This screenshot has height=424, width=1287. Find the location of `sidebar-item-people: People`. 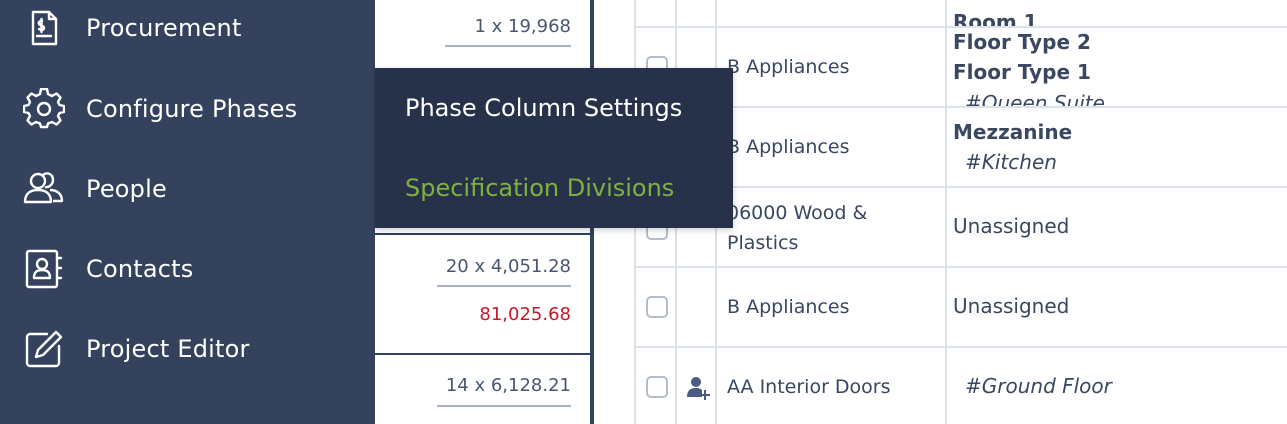

sidebar-item-people: People is located at coordinates (187, 189).